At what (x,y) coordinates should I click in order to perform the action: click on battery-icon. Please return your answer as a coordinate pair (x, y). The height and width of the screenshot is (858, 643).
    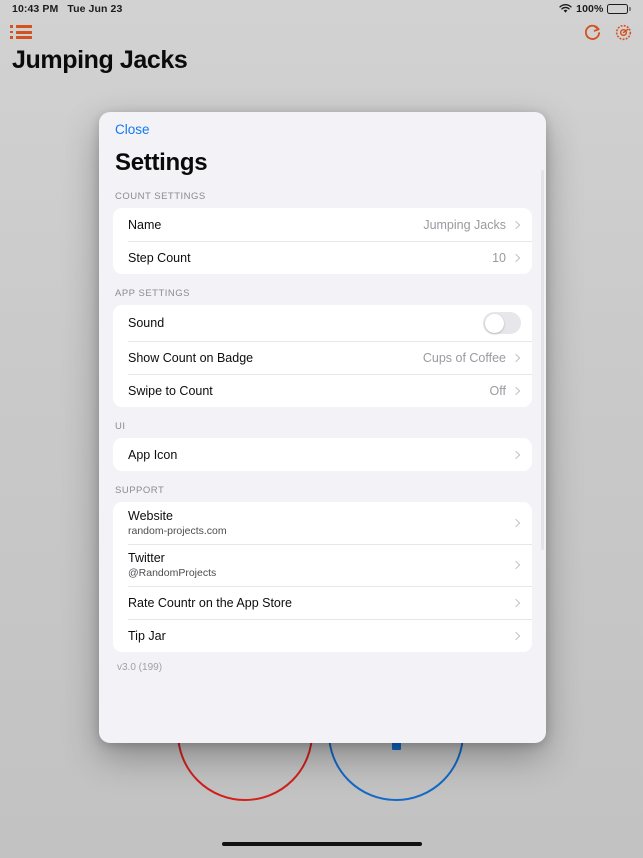
    Looking at the image, I should click on (619, 9).